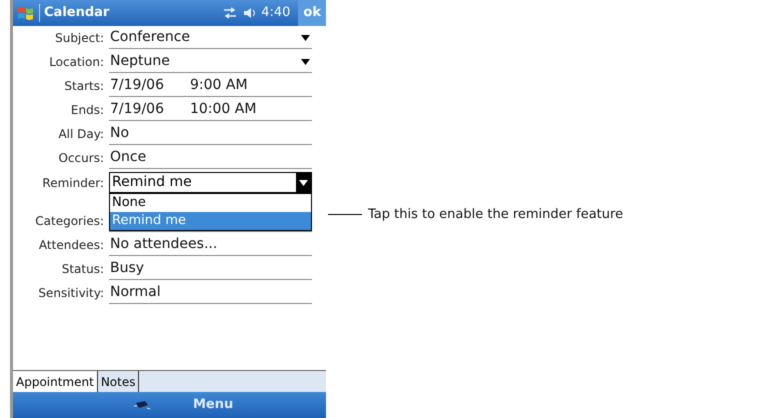  Describe the element at coordinates (76, 62) in the screenshot. I see `field-label: Location:` at that location.